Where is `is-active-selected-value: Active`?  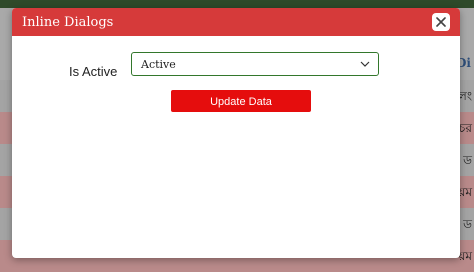
is-active-selected-value: Active is located at coordinates (158, 64).